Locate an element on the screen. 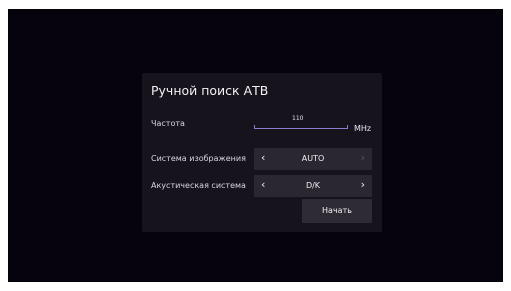 This screenshot has width=511, height=291. frequency-value: 110 is located at coordinates (297, 118).